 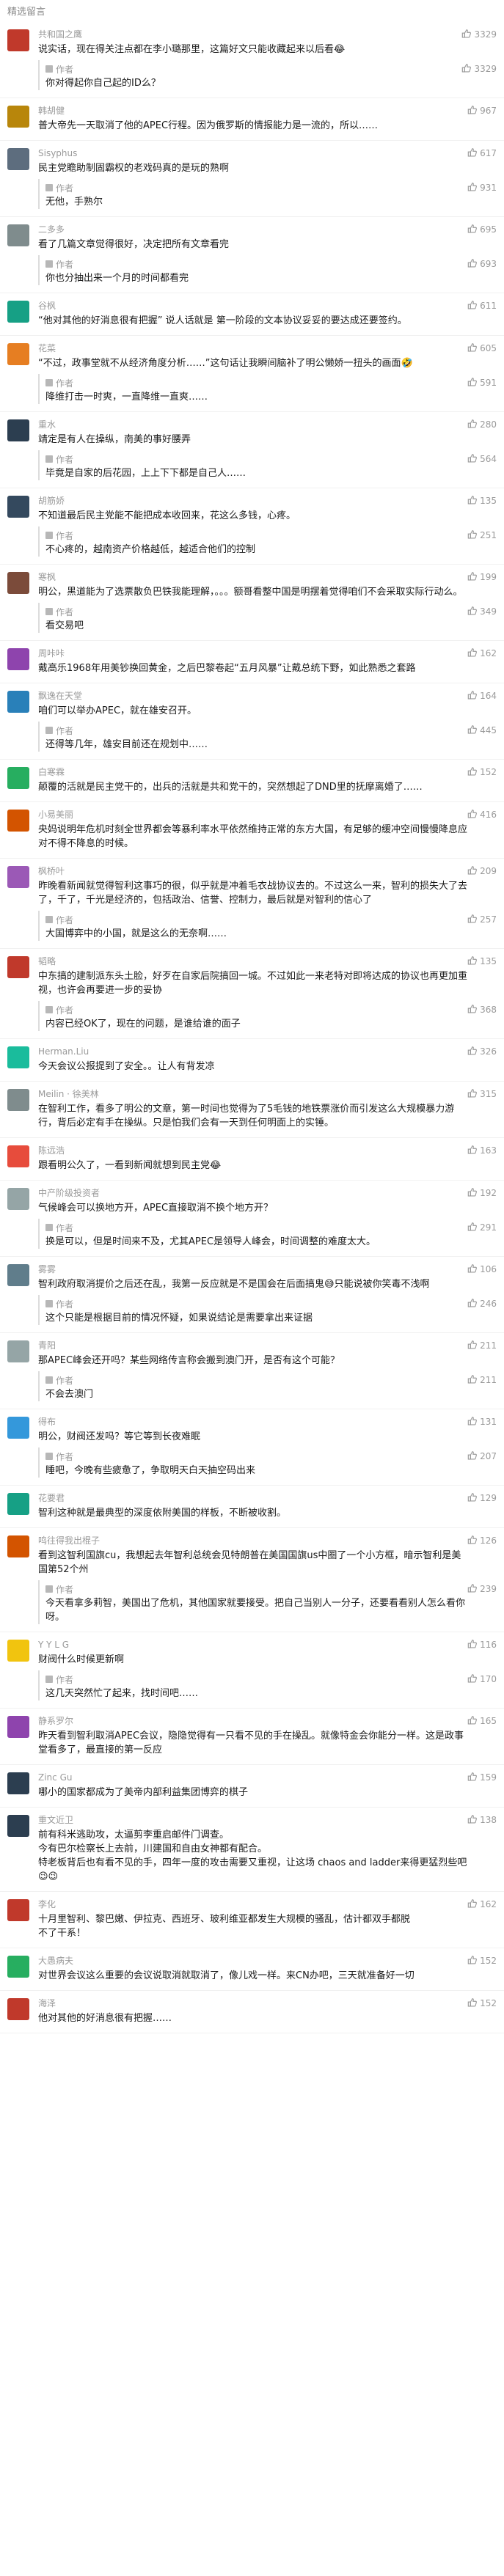 I want to click on like-button: 211, so click(x=482, y=1346).